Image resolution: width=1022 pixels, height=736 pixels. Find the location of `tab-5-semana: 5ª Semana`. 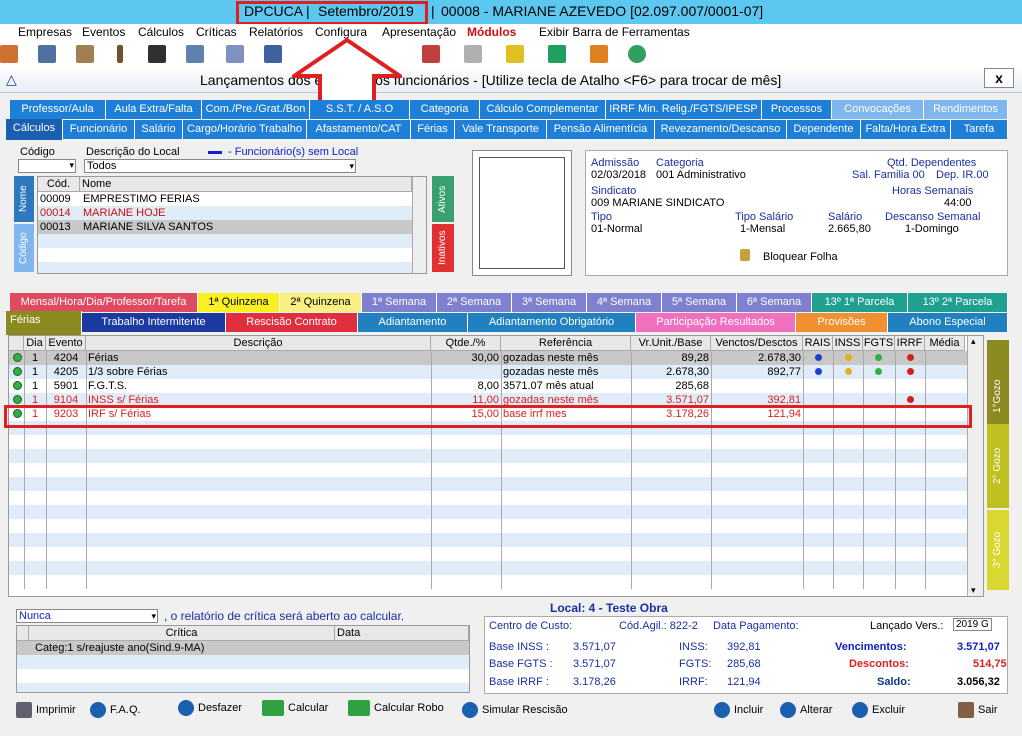

tab-5-semana: 5ª Semana is located at coordinates (699, 302).